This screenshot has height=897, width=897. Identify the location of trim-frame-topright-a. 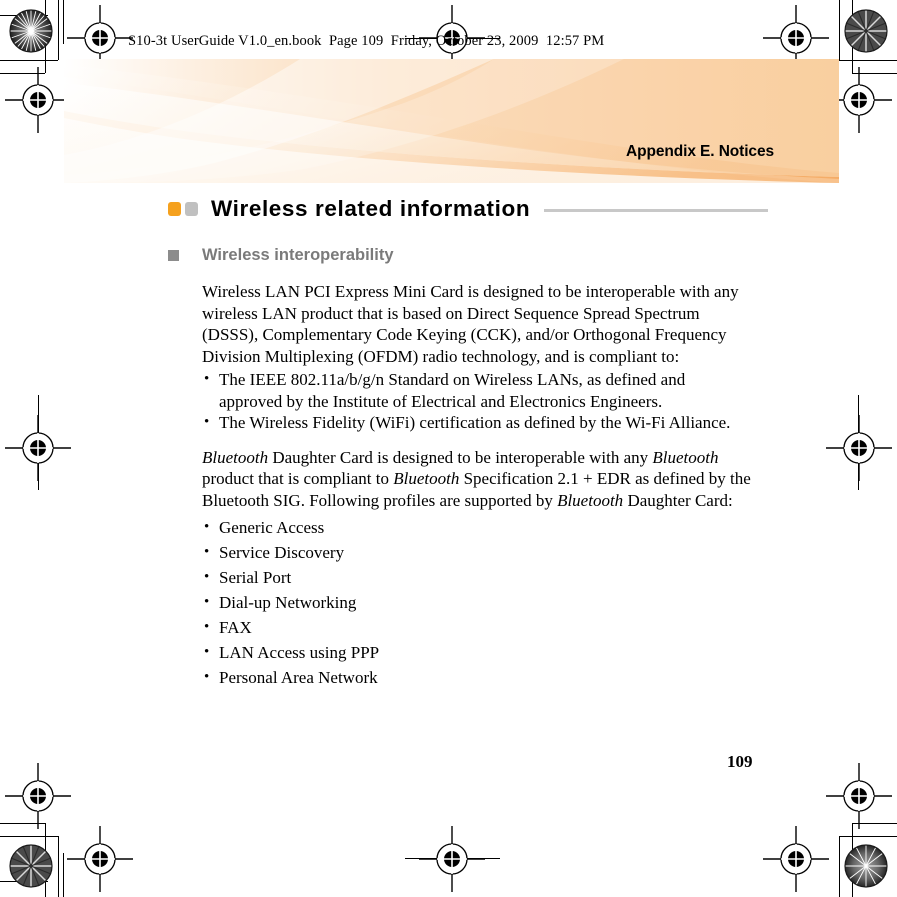
(868, 60).